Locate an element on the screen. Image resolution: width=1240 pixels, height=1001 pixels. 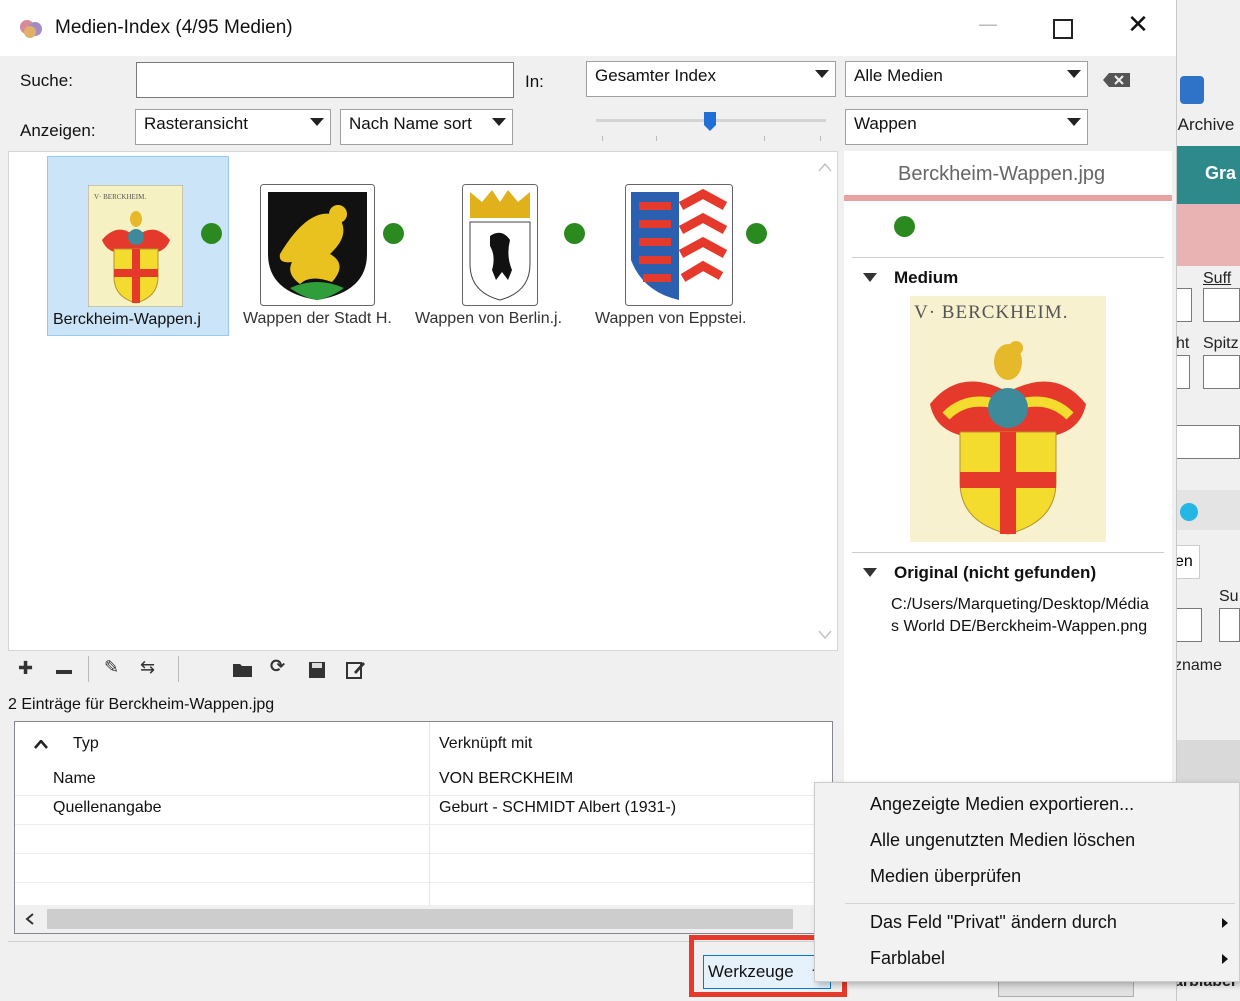
tab-gra: Gra is located at coordinates (1206, 175).